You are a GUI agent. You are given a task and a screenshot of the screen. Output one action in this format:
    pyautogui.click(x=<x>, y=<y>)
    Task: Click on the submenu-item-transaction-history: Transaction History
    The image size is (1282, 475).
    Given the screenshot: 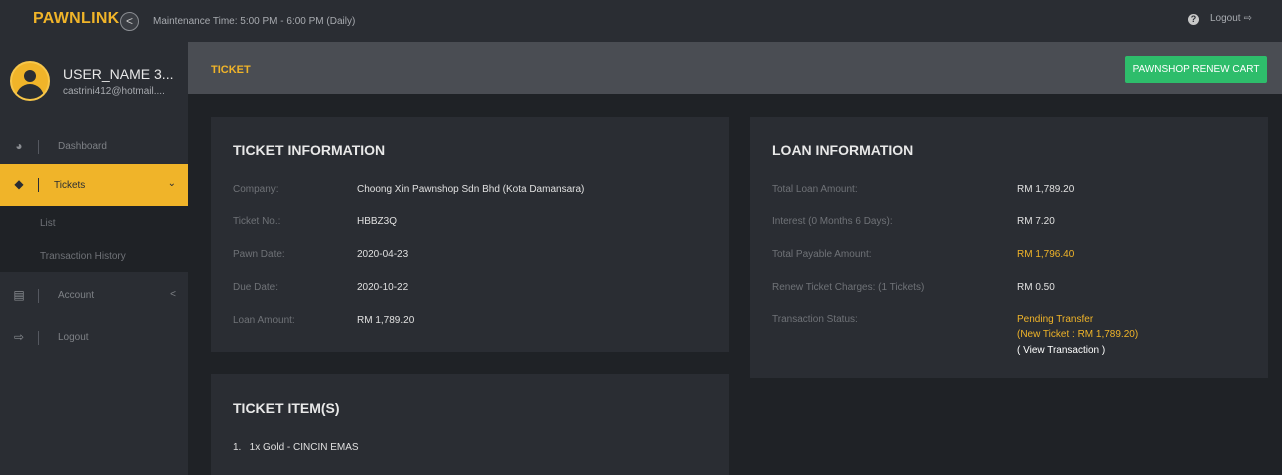 What is the action you would take?
    pyautogui.click(x=83, y=256)
    